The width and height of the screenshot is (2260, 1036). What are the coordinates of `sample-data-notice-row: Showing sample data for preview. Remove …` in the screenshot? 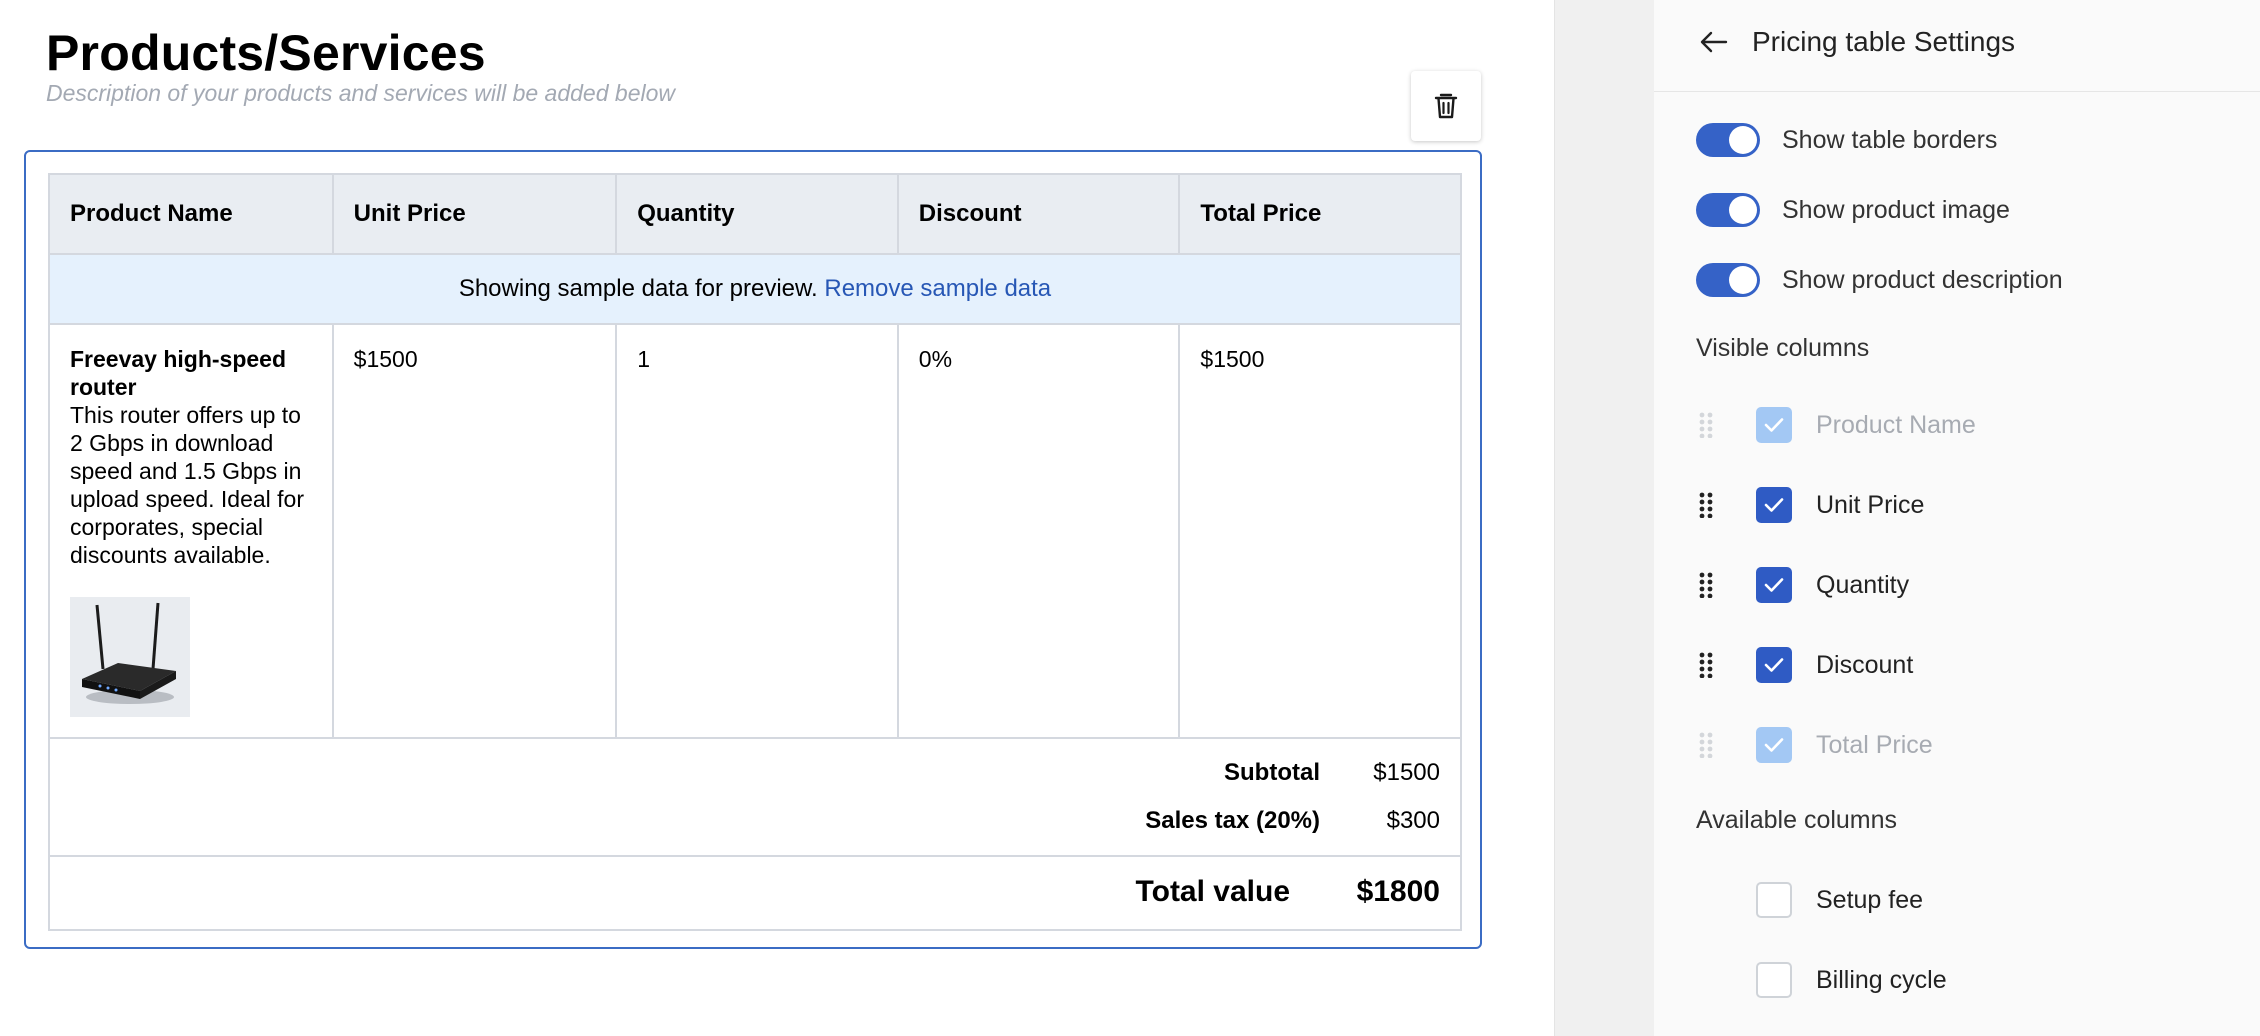 It's located at (755, 289).